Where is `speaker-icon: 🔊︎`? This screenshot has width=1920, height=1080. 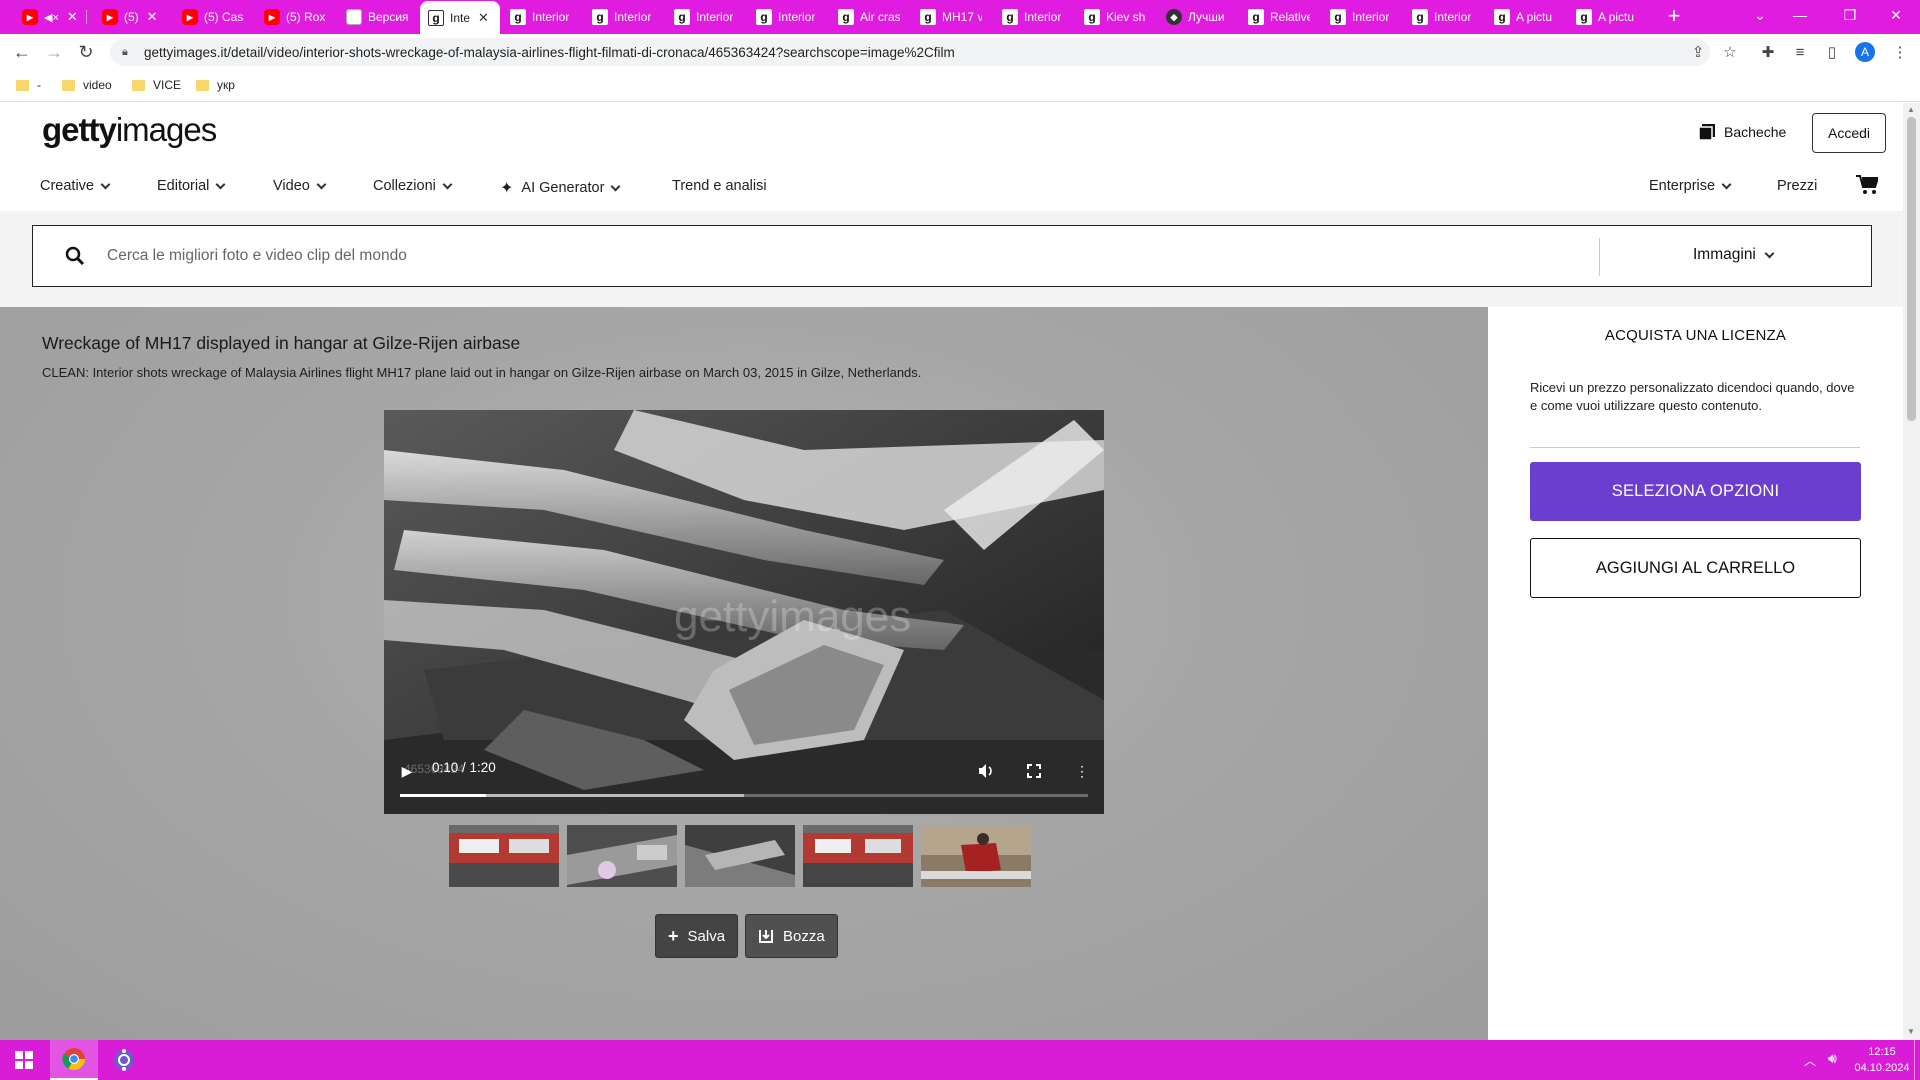 speaker-icon: 🔊︎ is located at coordinates (1832, 1058).